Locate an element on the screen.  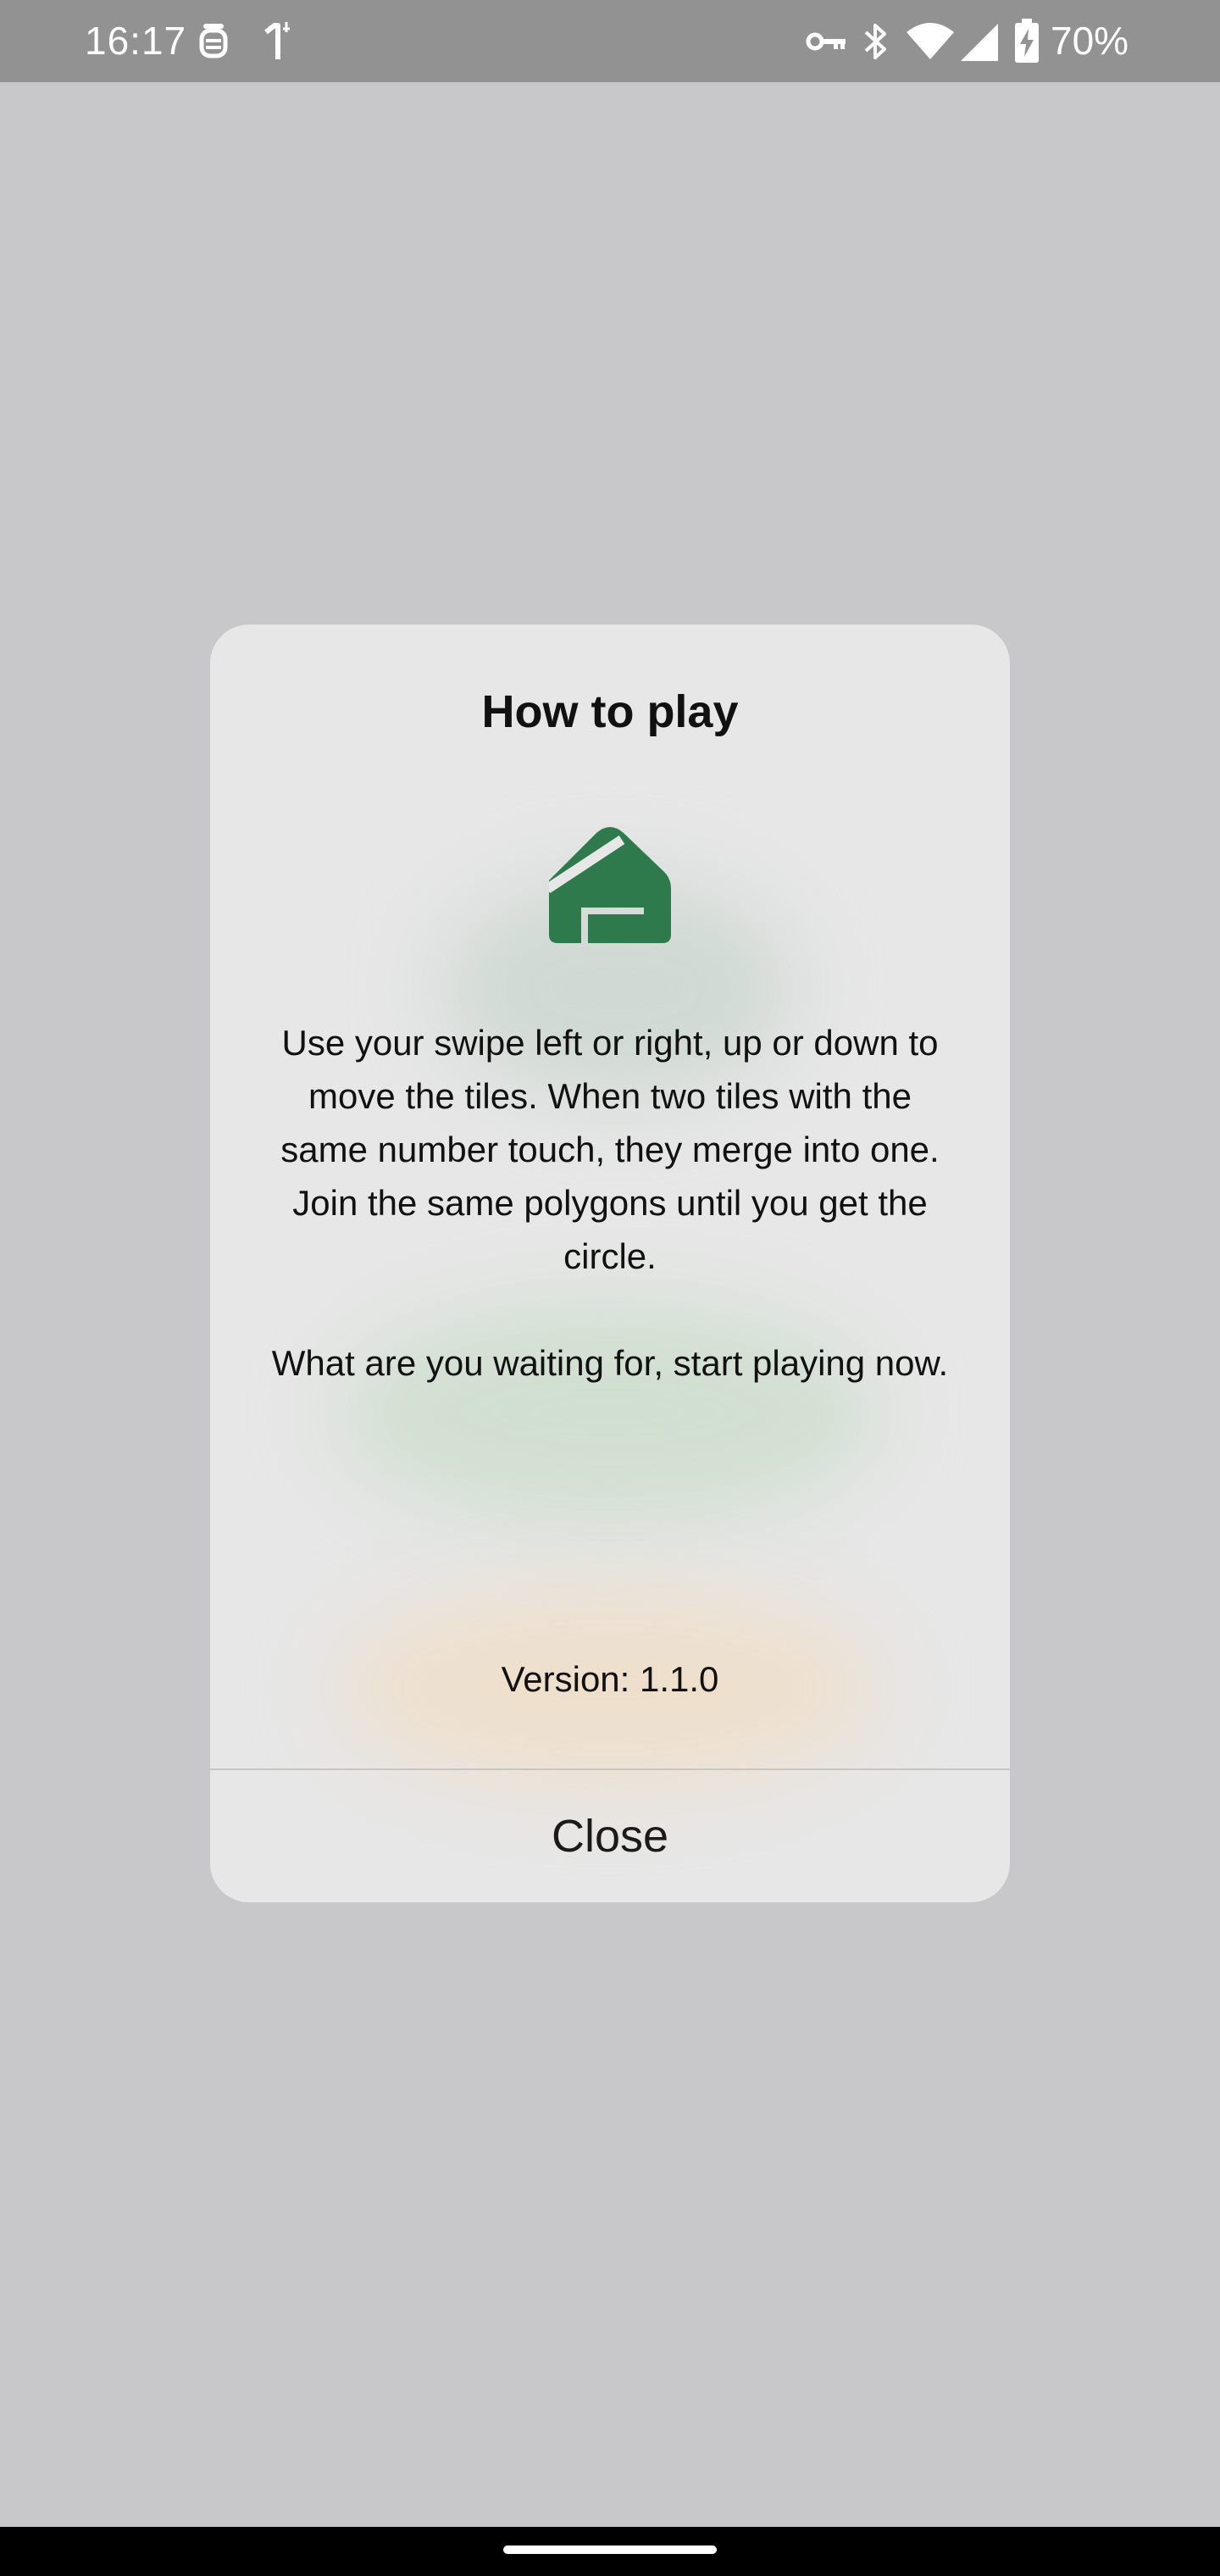
version-text: Version: 1.1.0 is located at coordinates (610, 1679).